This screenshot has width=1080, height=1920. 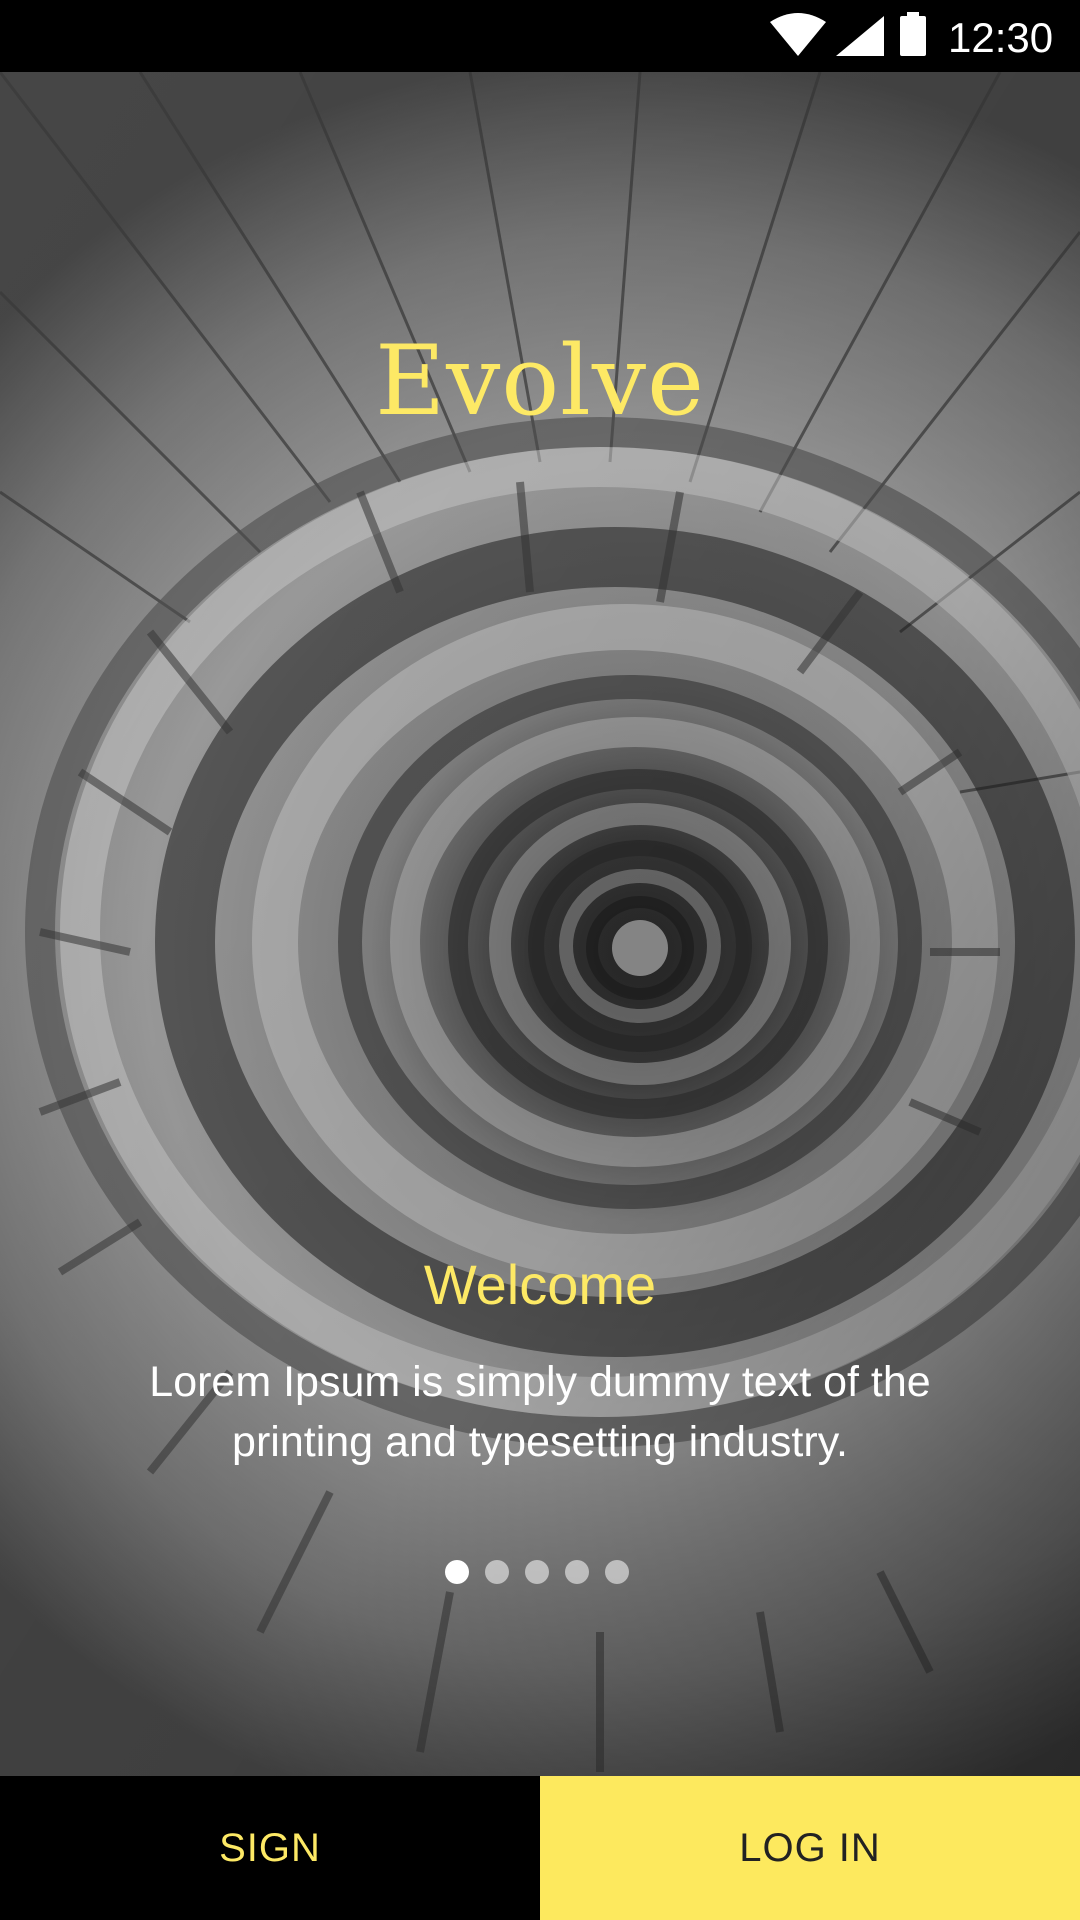 What do you see at coordinates (270, 1848) in the screenshot?
I see `sign-button: SIGN` at bounding box center [270, 1848].